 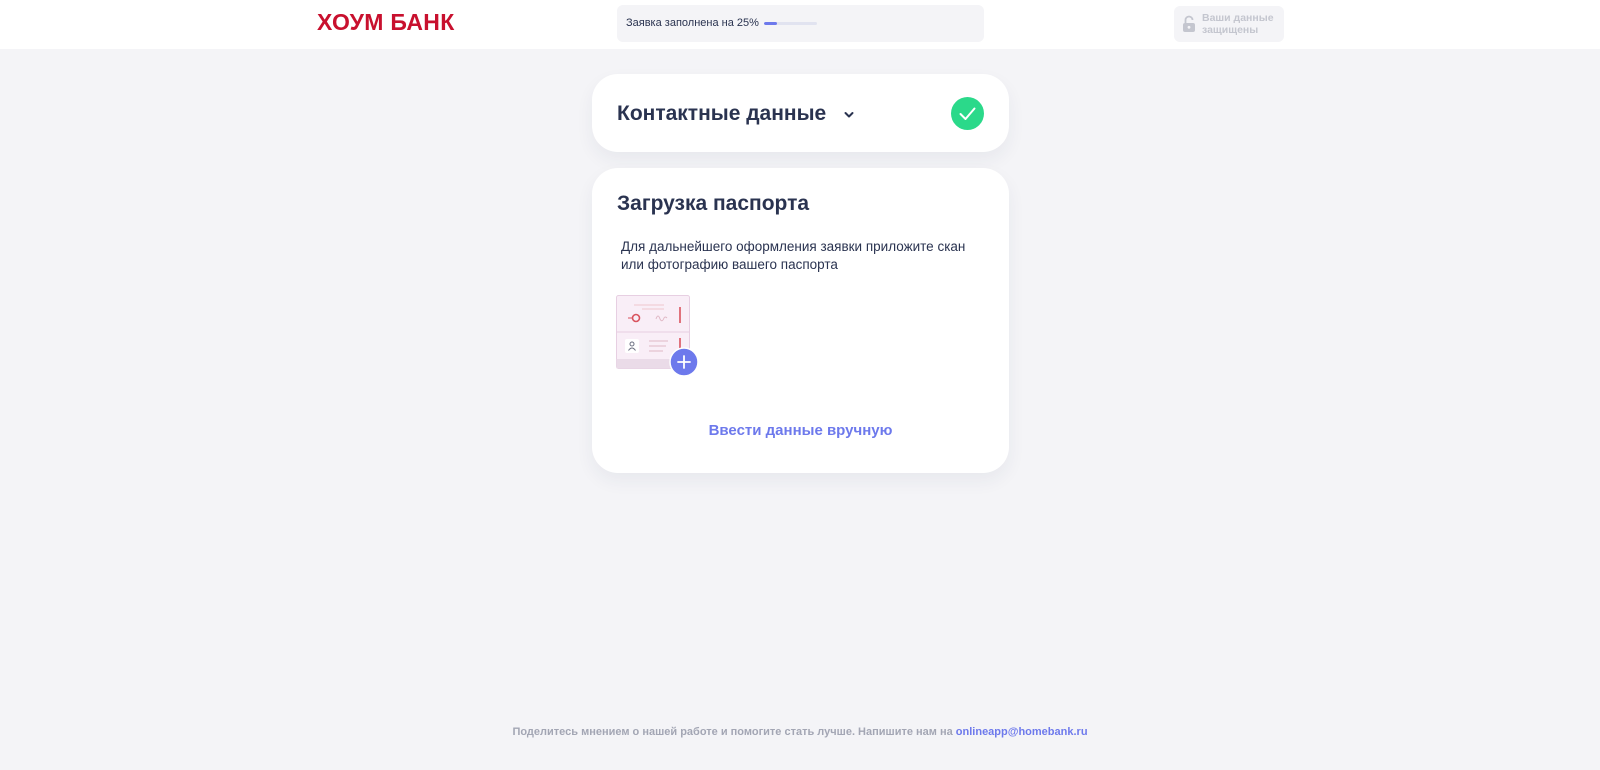 I want to click on passport-upload-icon, so click(x=661, y=339).